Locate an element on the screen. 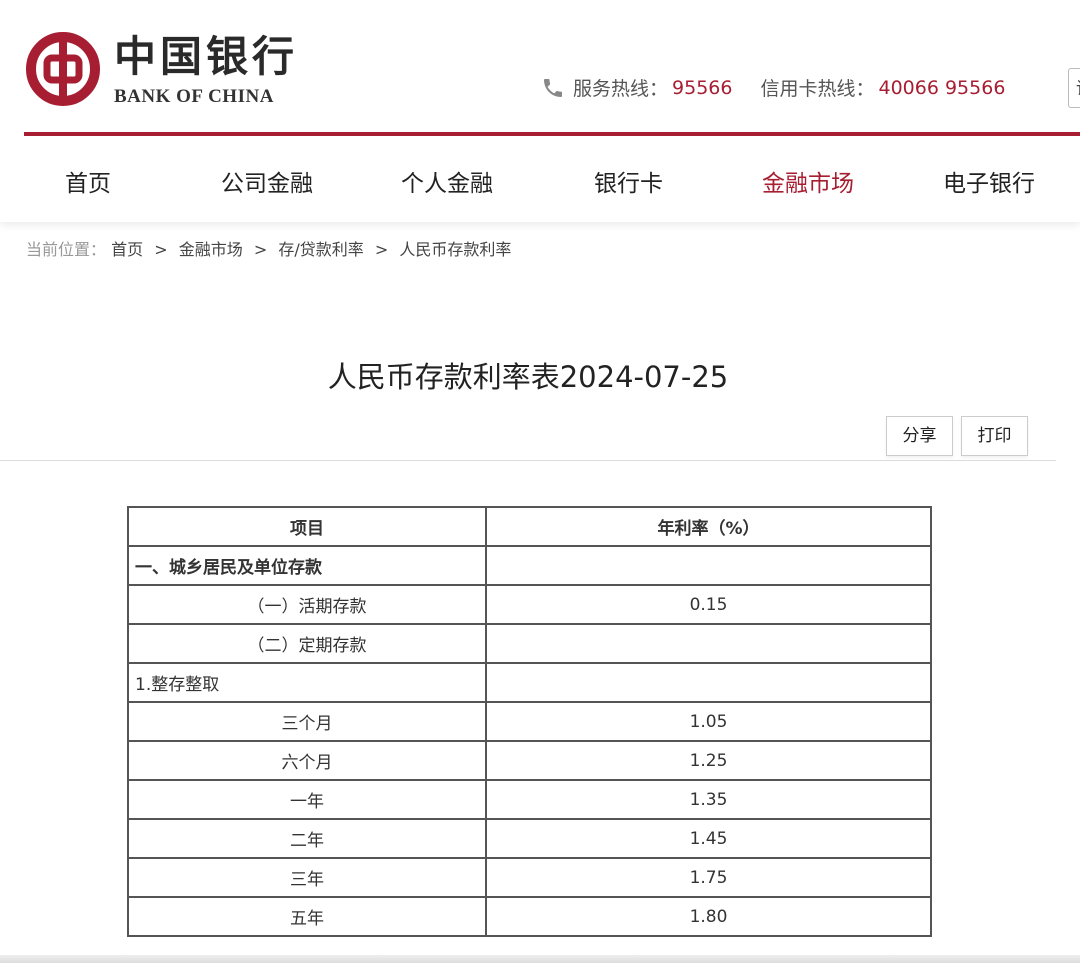 The width and height of the screenshot is (1080, 963). table-row: 三年 1.75 is located at coordinates (529, 877).